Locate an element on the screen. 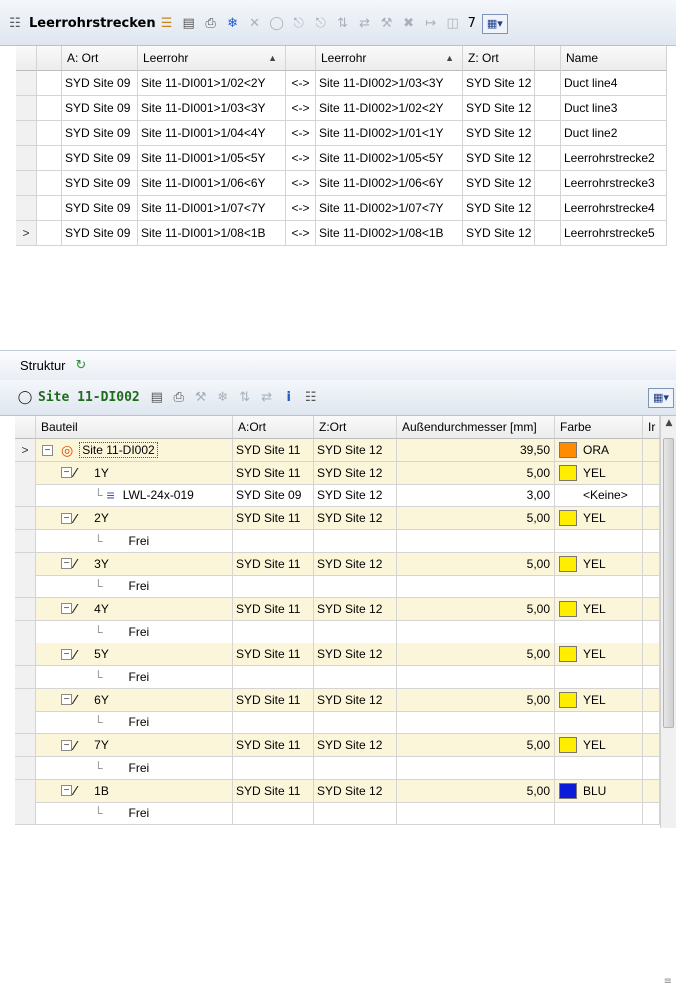  info-icon: i is located at coordinates (289, 398).